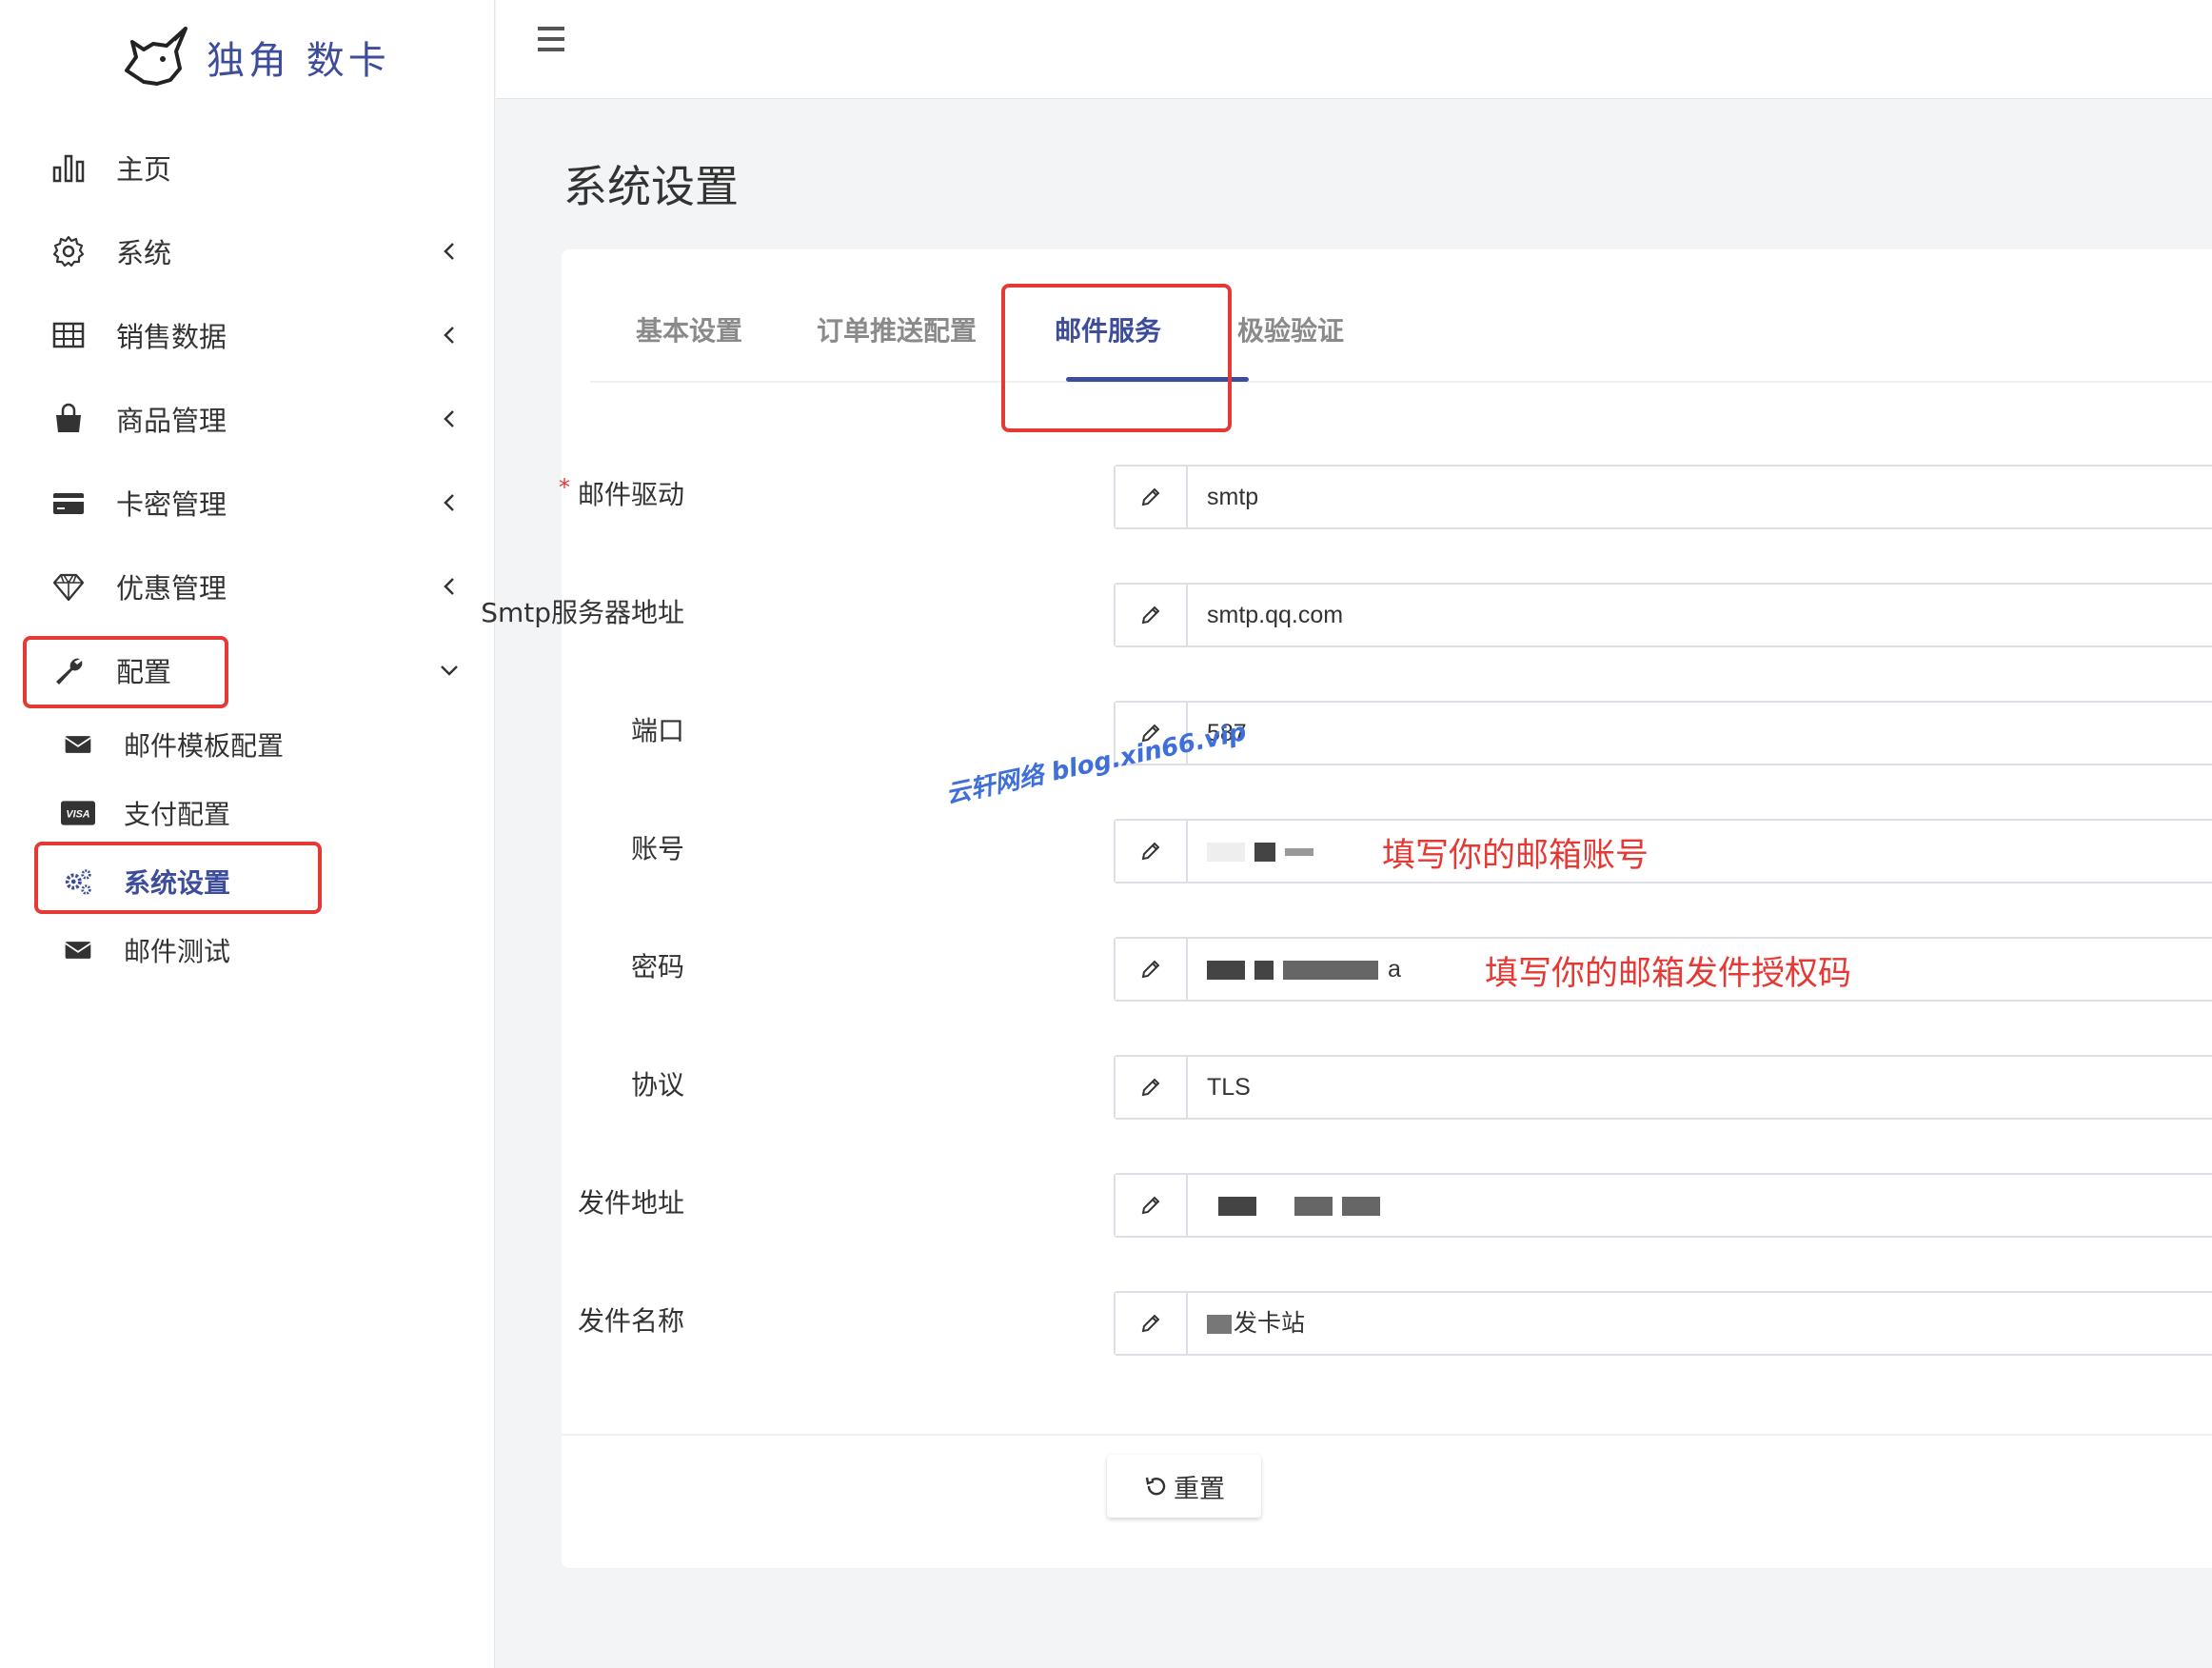  What do you see at coordinates (1663, 497) in the screenshot?
I see `mail-driver-field: smtp` at bounding box center [1663, 497].